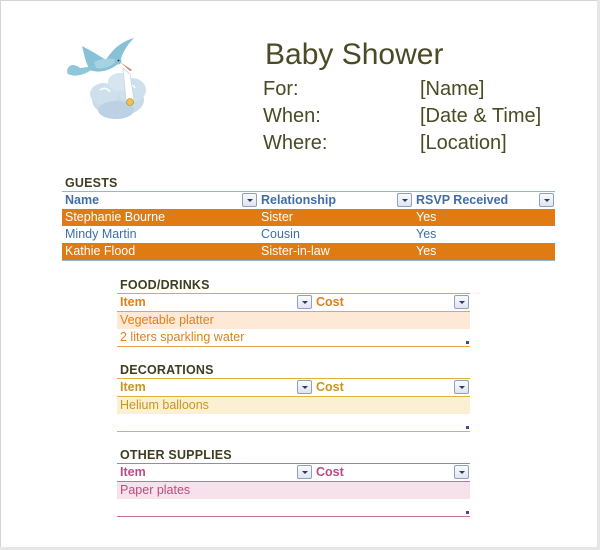  I want to click on column-header-relationship: Relationship, so click(335, 200).